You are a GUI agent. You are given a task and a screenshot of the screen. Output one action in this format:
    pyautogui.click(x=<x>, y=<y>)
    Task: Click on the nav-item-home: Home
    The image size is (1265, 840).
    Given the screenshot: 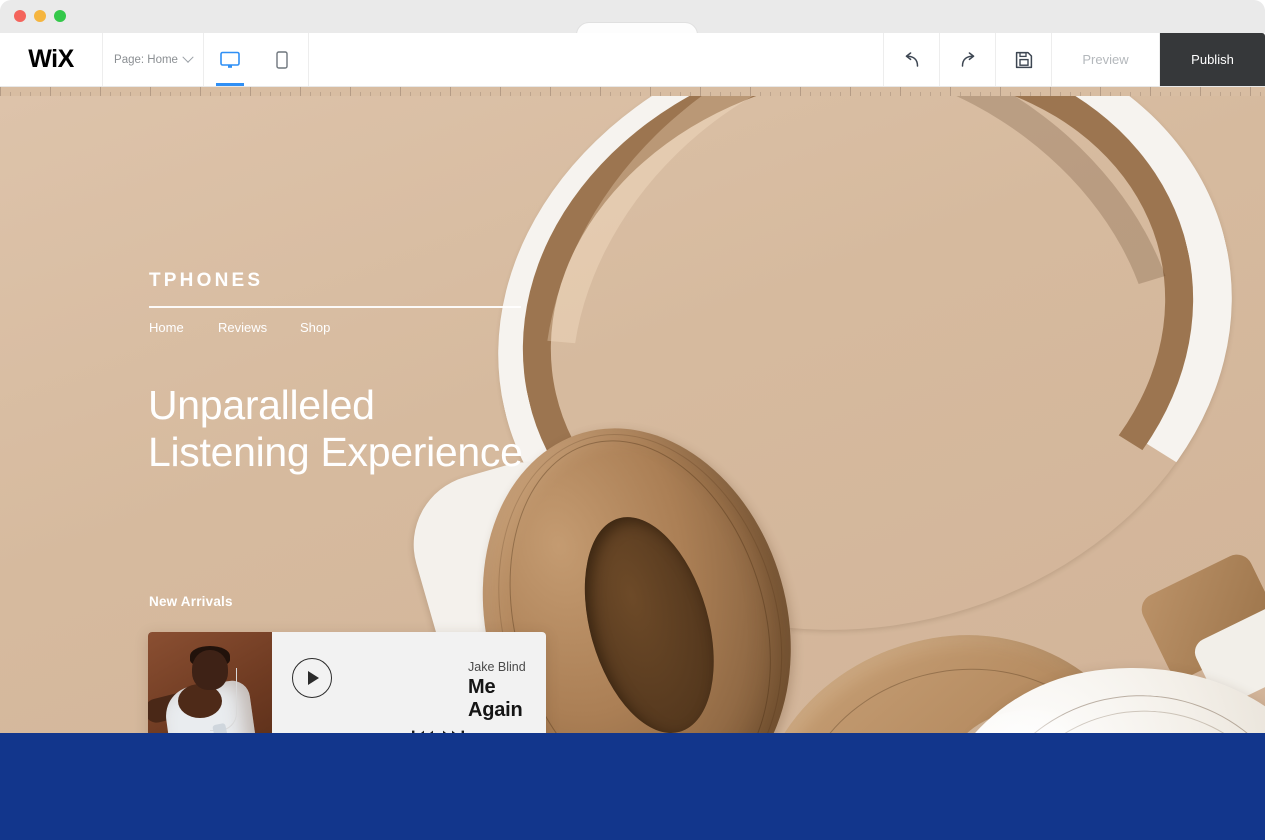 What is the action you would take?
    pyautogui.click(x=183, y=327)
    